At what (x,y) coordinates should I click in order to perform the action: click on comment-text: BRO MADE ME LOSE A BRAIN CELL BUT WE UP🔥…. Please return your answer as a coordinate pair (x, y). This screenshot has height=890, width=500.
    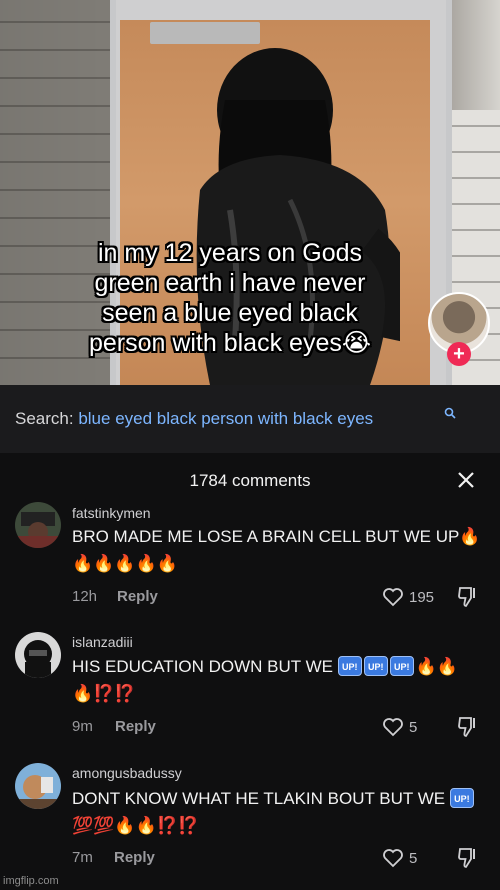
    Looking at the image, I should click on (276, 550).